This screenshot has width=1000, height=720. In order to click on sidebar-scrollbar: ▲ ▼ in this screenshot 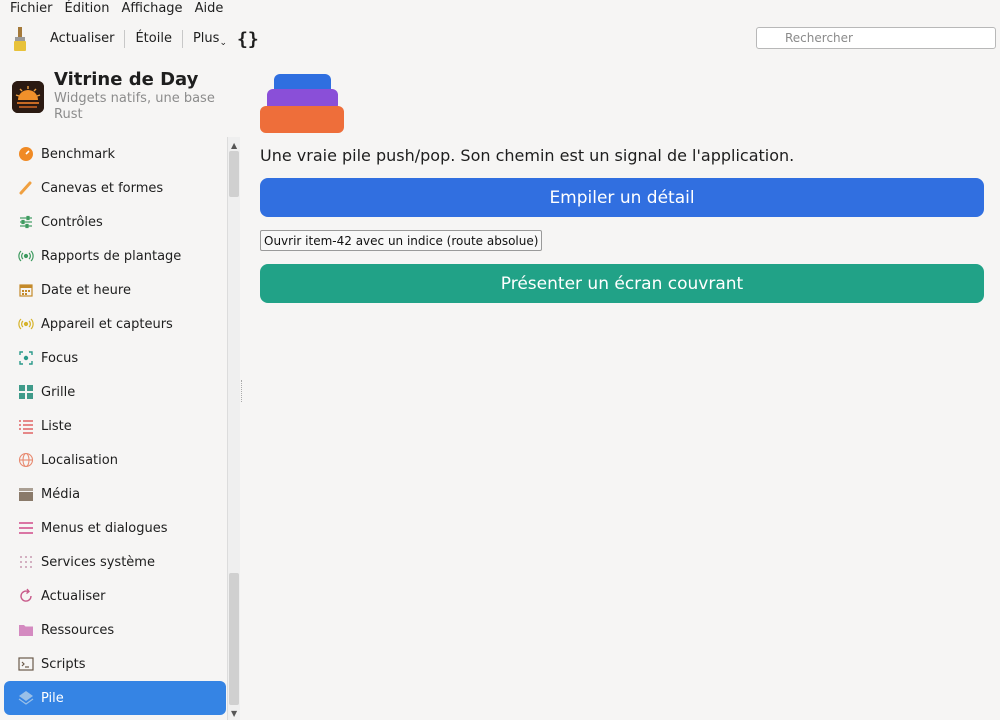, I will do `click(233, 428)`.